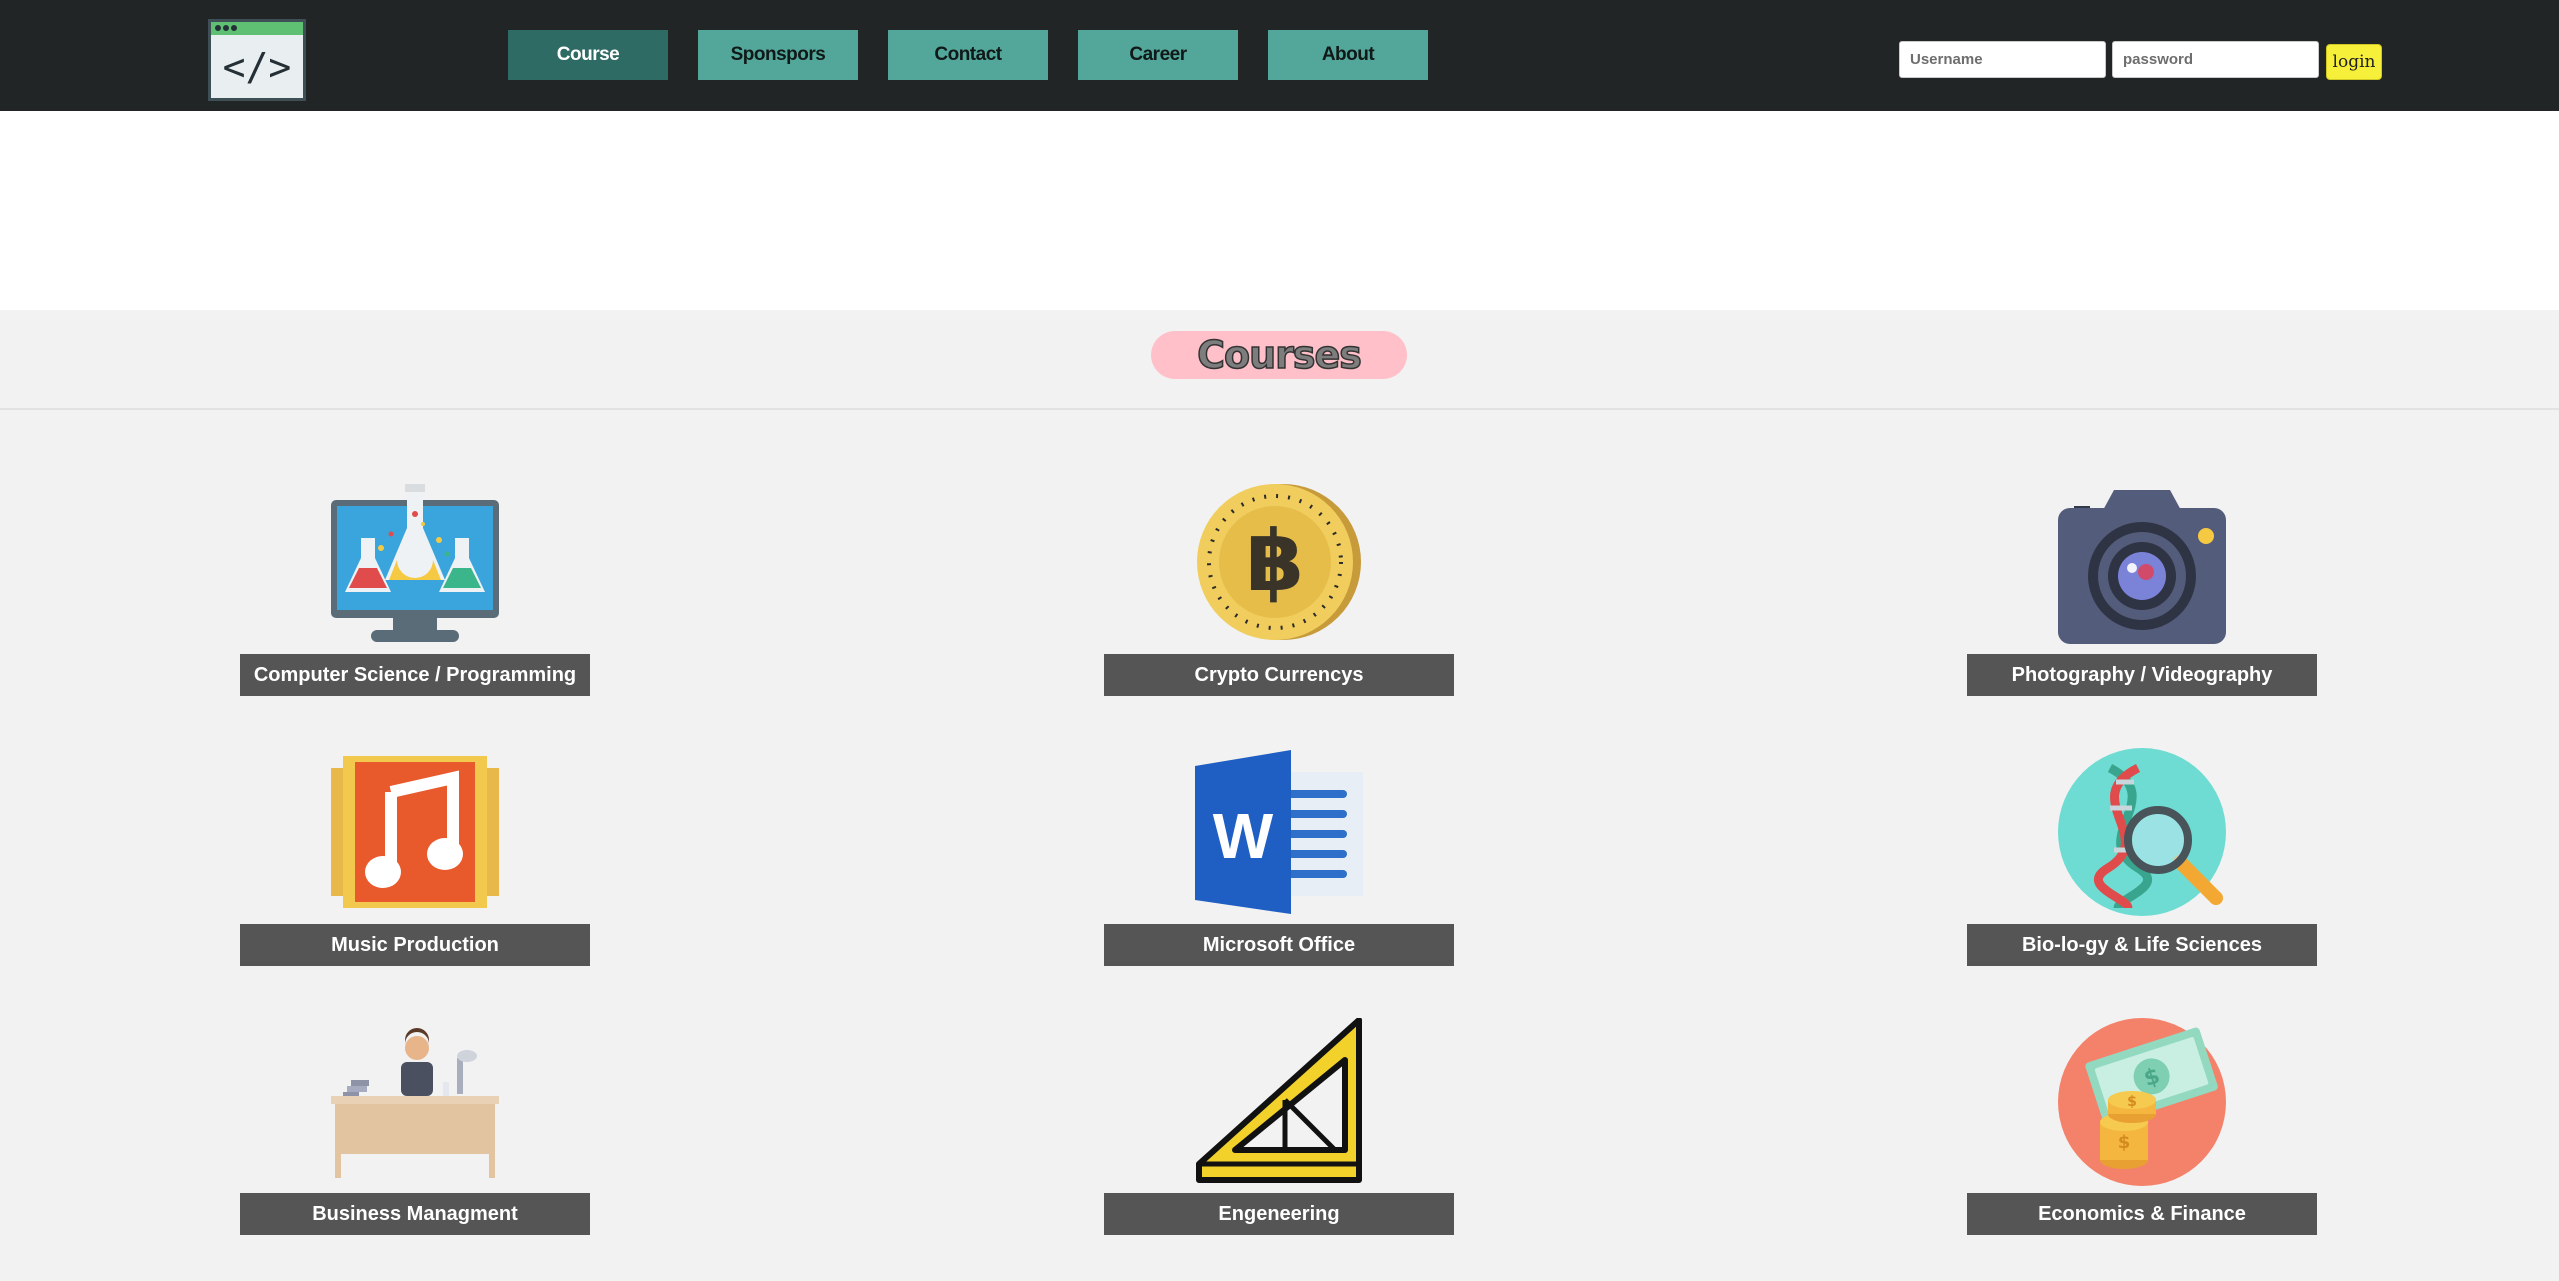 The image size is (2559, 1281). Describe the element at coordinates (2142, 945) in the screenshot. I see `course-label-biology: Bio-lo-gy & Life Sciences` at that location.